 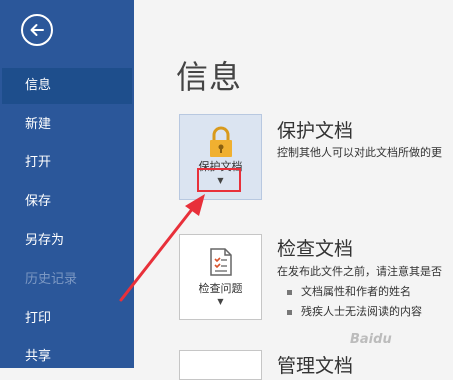 I want to click on nav-item-info: 信息, so click(x=67, y=86).